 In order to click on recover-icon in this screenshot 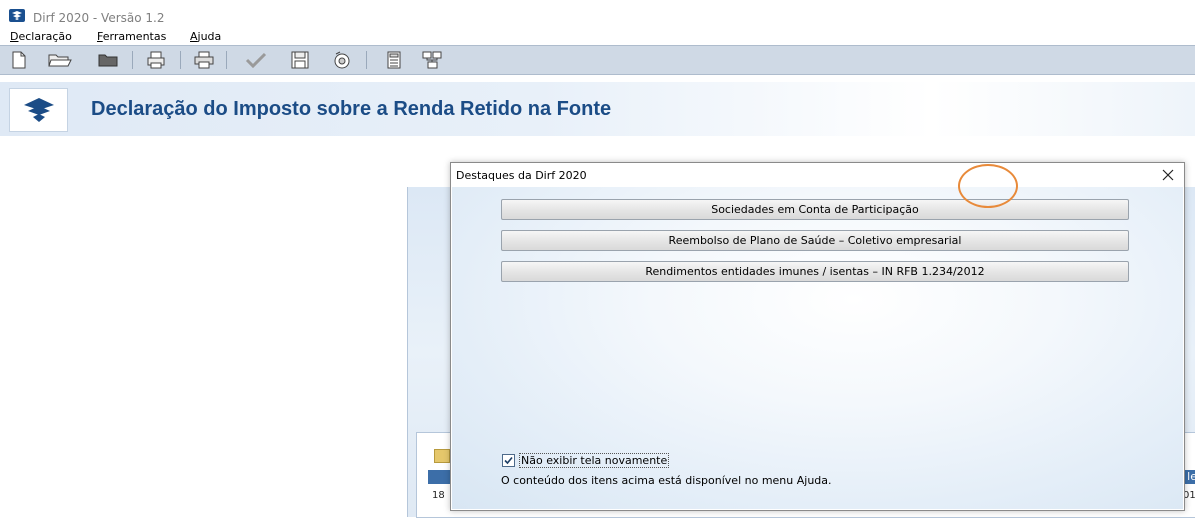, I will do `click(342, 60)`.